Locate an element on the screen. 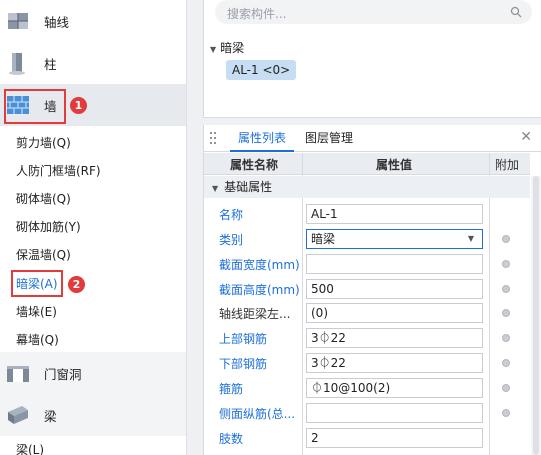  property-label: 类别 is located at coordinates (231, 240).